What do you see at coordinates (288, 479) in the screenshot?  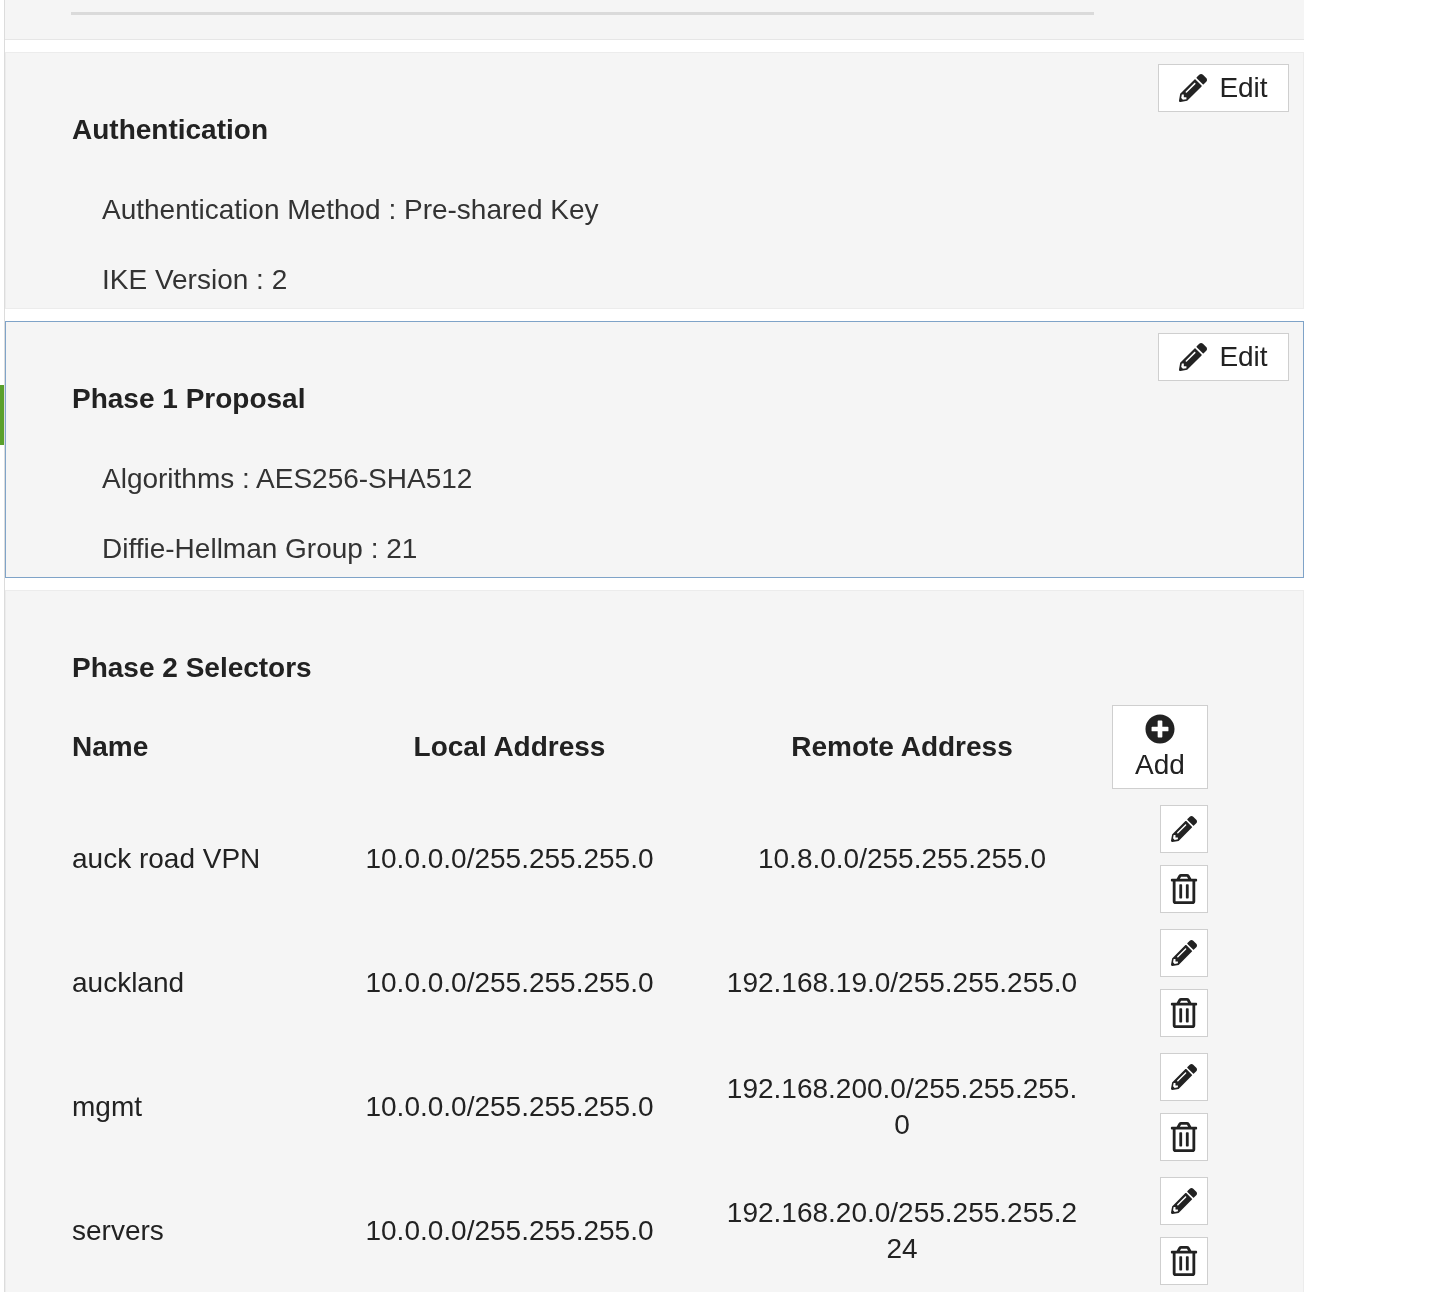 I see `field-text: Algorithms : AES256-SHA512` at bounding box center [288, 479].